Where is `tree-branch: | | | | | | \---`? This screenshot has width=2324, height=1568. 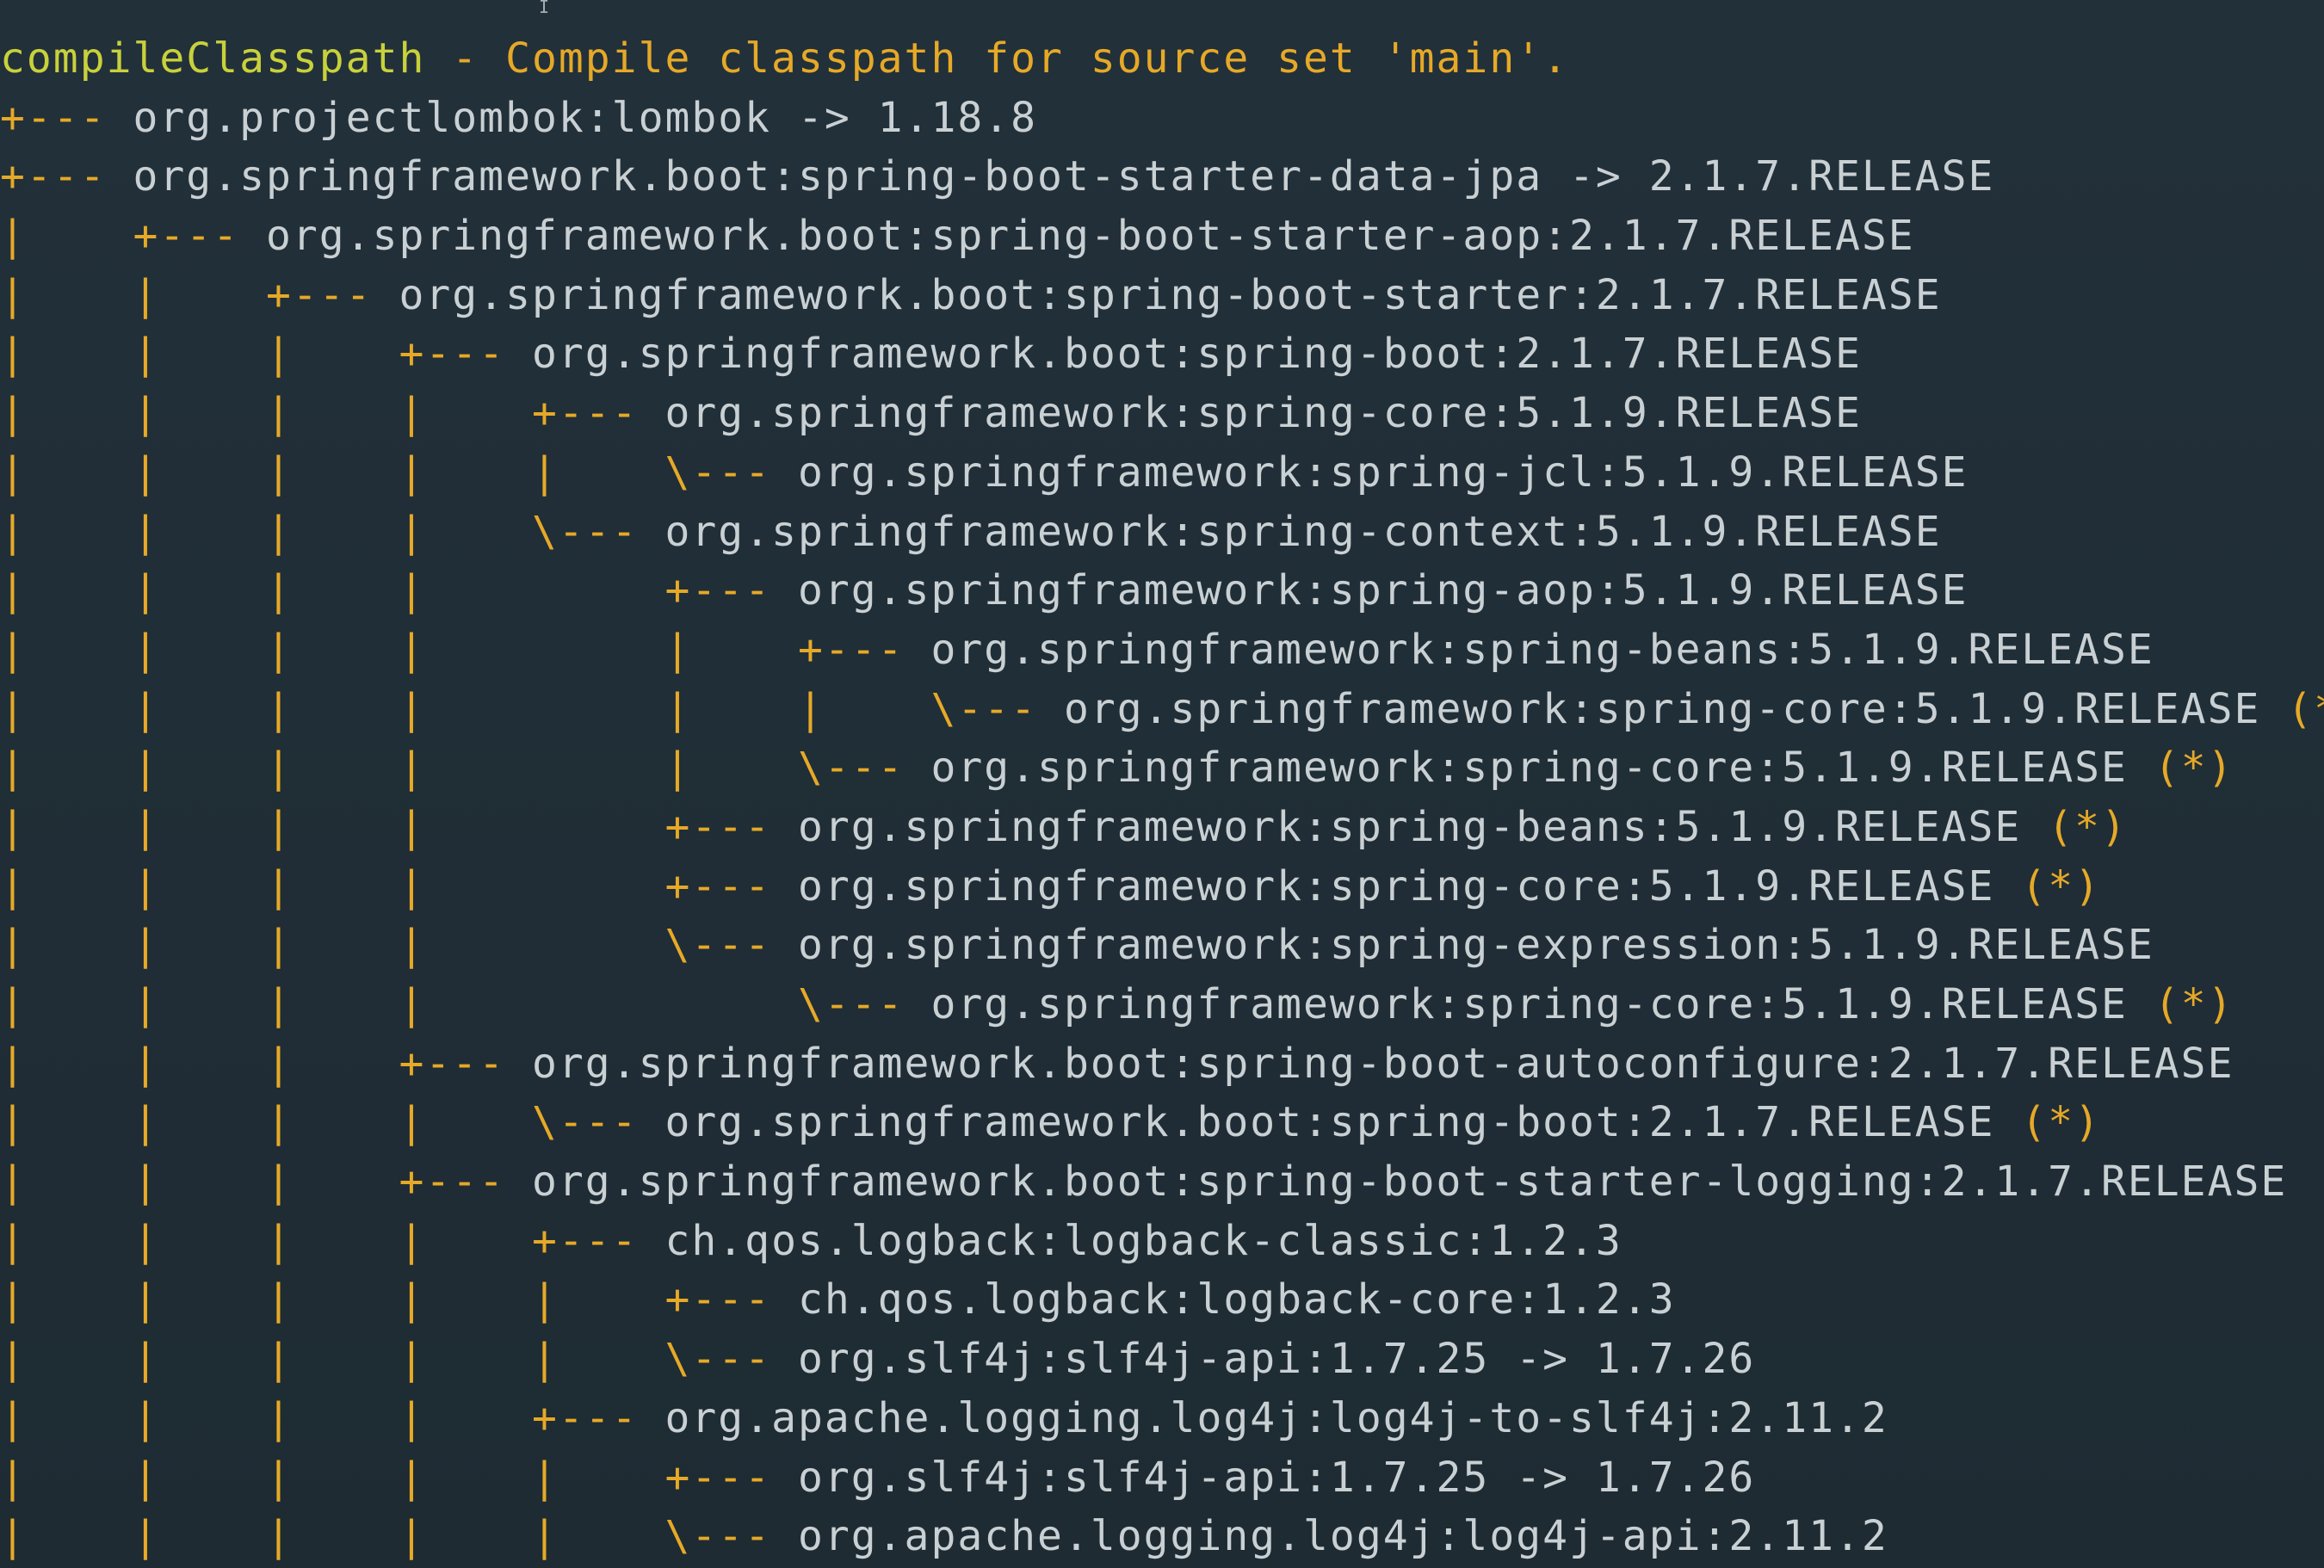 tree-branch: | | | | | | \--- is located at coordinates (532, 708).